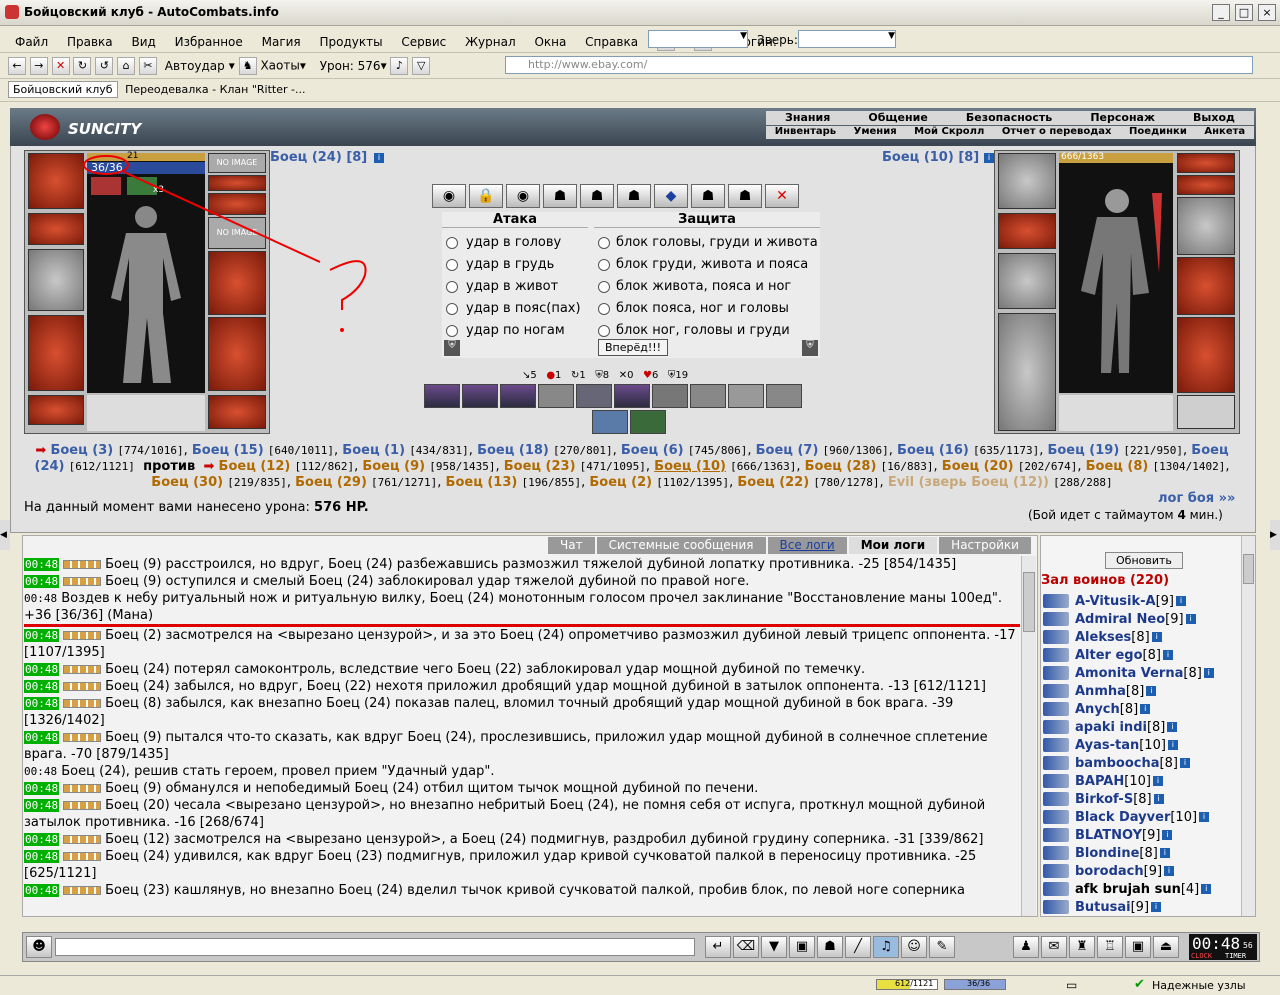  Describe the element at coordinates (279, 66) in the screenshot. I see `haoty-button: Хаоты` at that location.